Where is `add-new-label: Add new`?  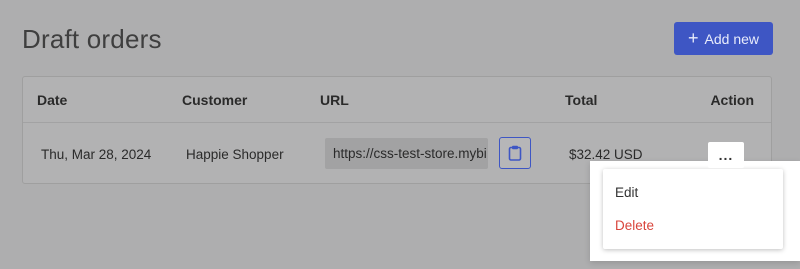
add-new-label: Add new is located at coordinates (731, 38).